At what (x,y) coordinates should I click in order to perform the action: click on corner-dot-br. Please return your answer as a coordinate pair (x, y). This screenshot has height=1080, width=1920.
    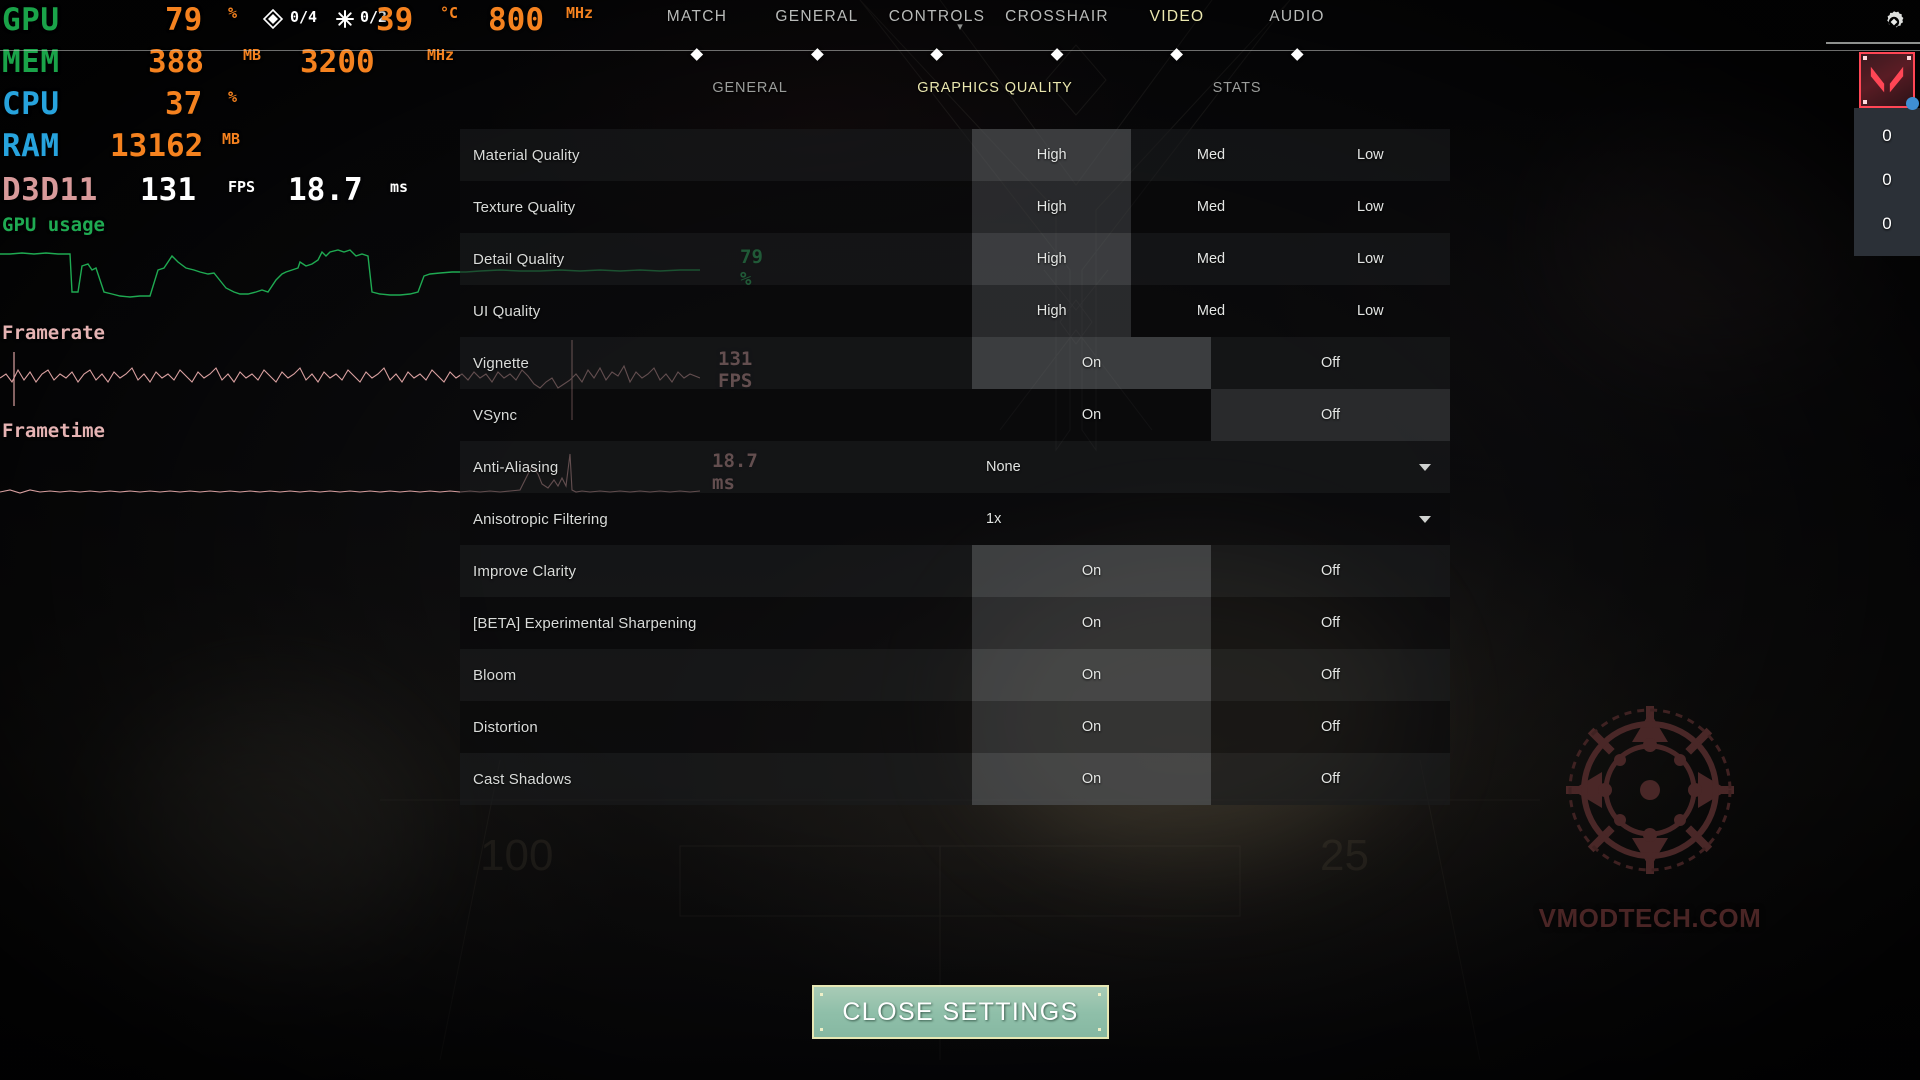
    Looking at the image, I should click on (1099, 1029).